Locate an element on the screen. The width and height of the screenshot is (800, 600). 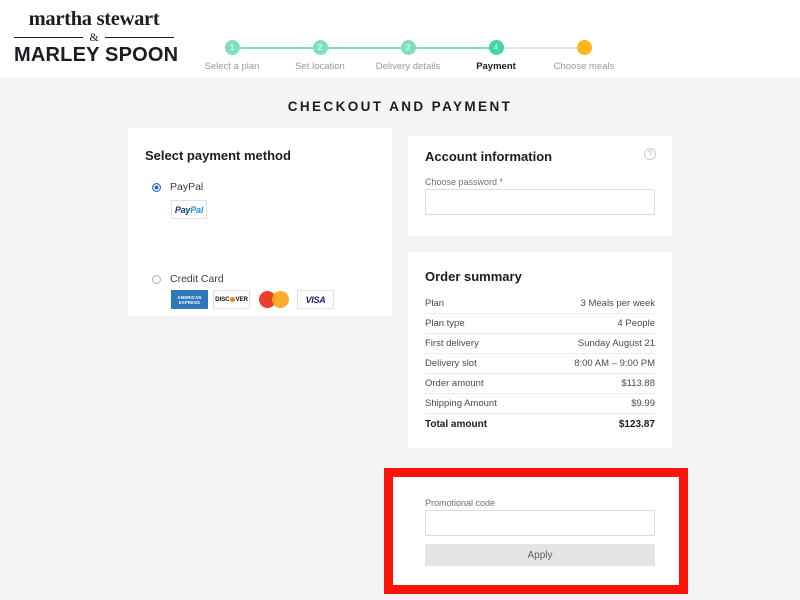
stepper-item-select-a-plan: 1 Select a plan is located at coordinates (232, 56).